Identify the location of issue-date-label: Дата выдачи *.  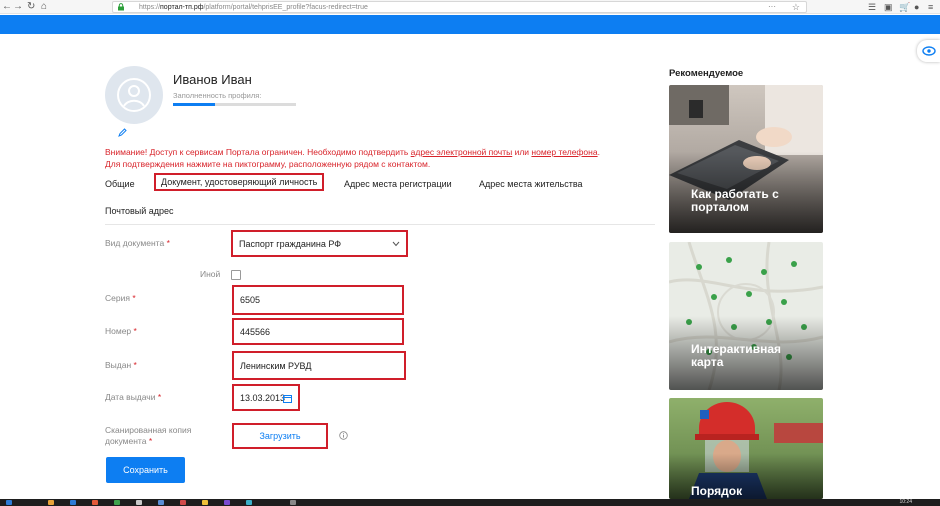
(133, 397).